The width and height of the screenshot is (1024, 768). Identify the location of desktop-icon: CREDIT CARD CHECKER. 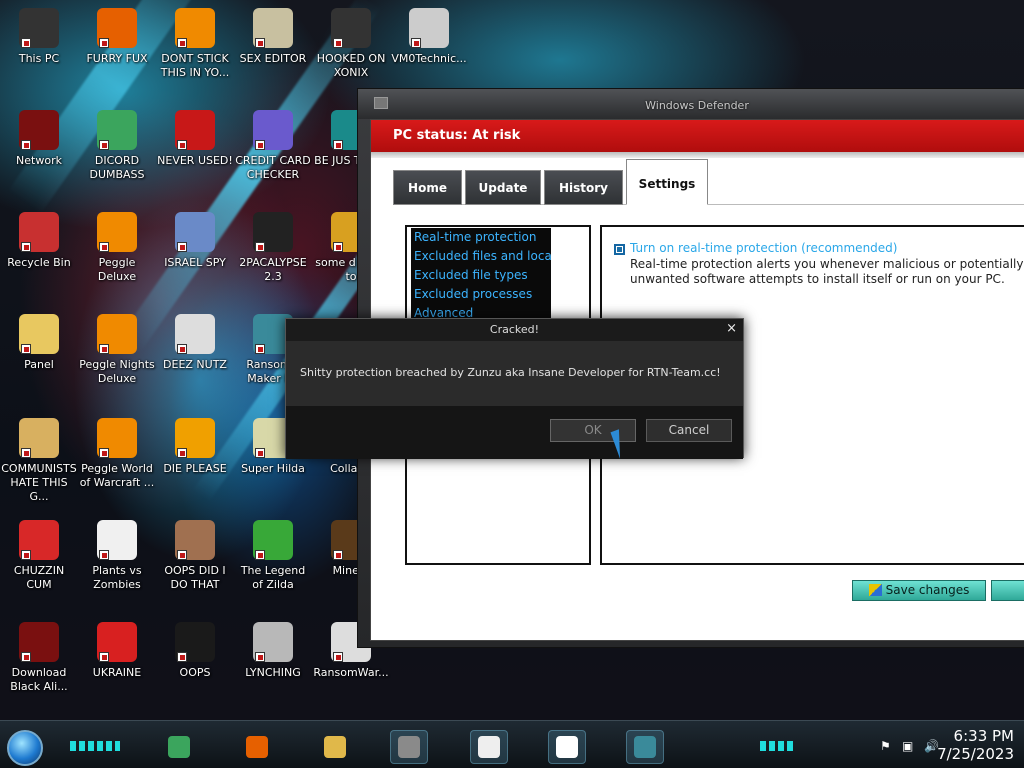
(273, 146).